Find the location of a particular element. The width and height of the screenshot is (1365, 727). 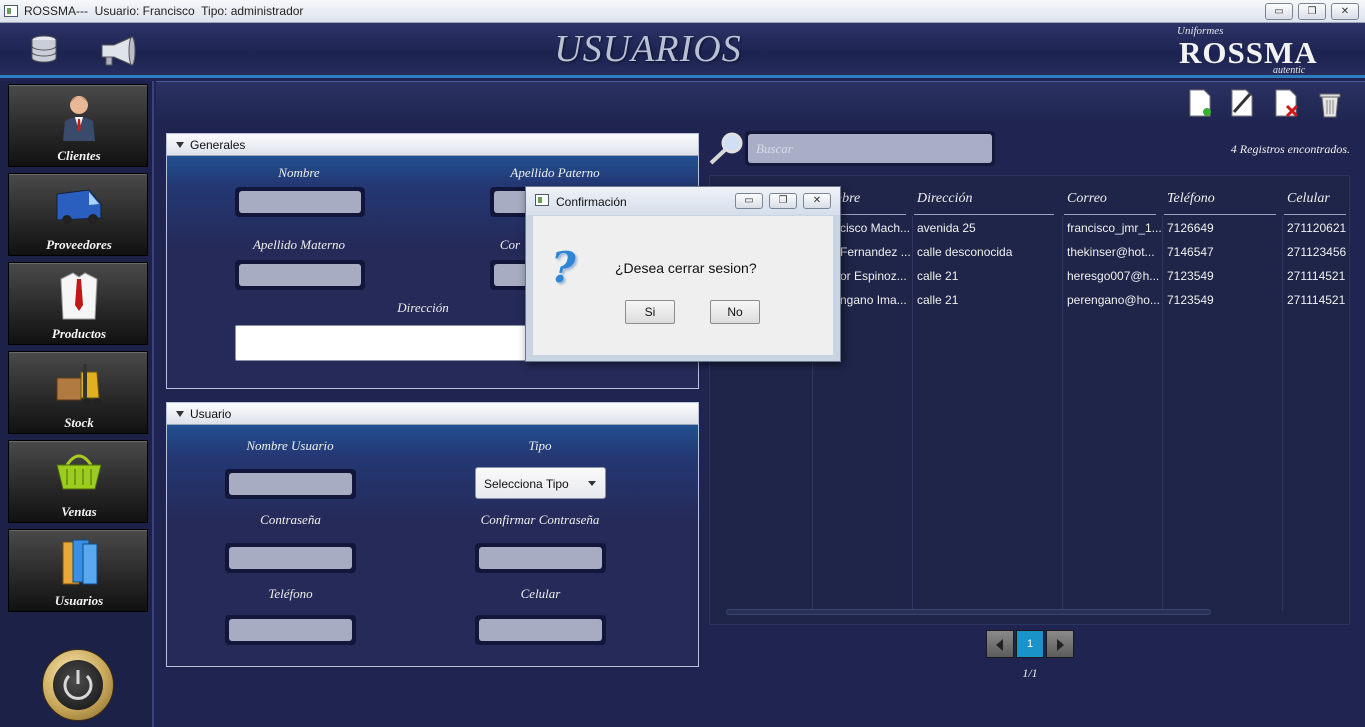

column-header-correo: Correo is located at coordinates (1087, 199).